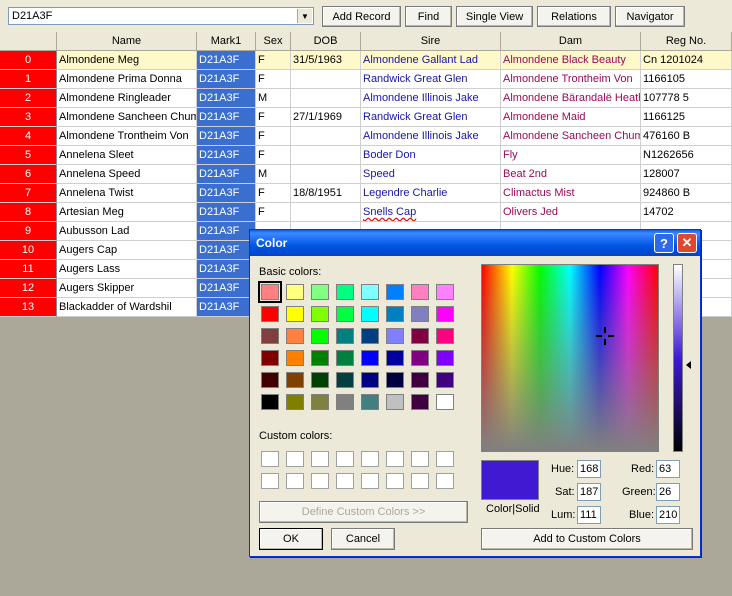 This screenshot has height=596, width=732. What do you see at coordinates (678, 358) in the screenshot?
I see `luminance-slider` at bounding box center [678, 358].